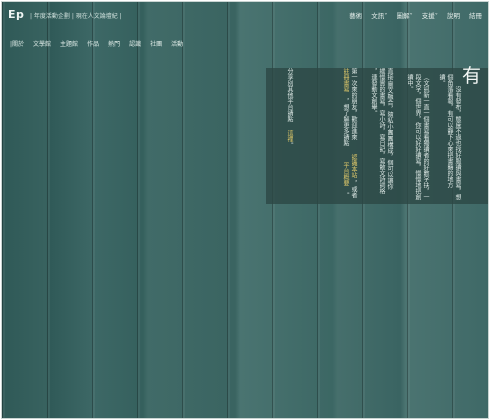  Describe the element at coordinates (69, 43) in the screenshot. I see `section-nav-theme: 主題館` at that location.